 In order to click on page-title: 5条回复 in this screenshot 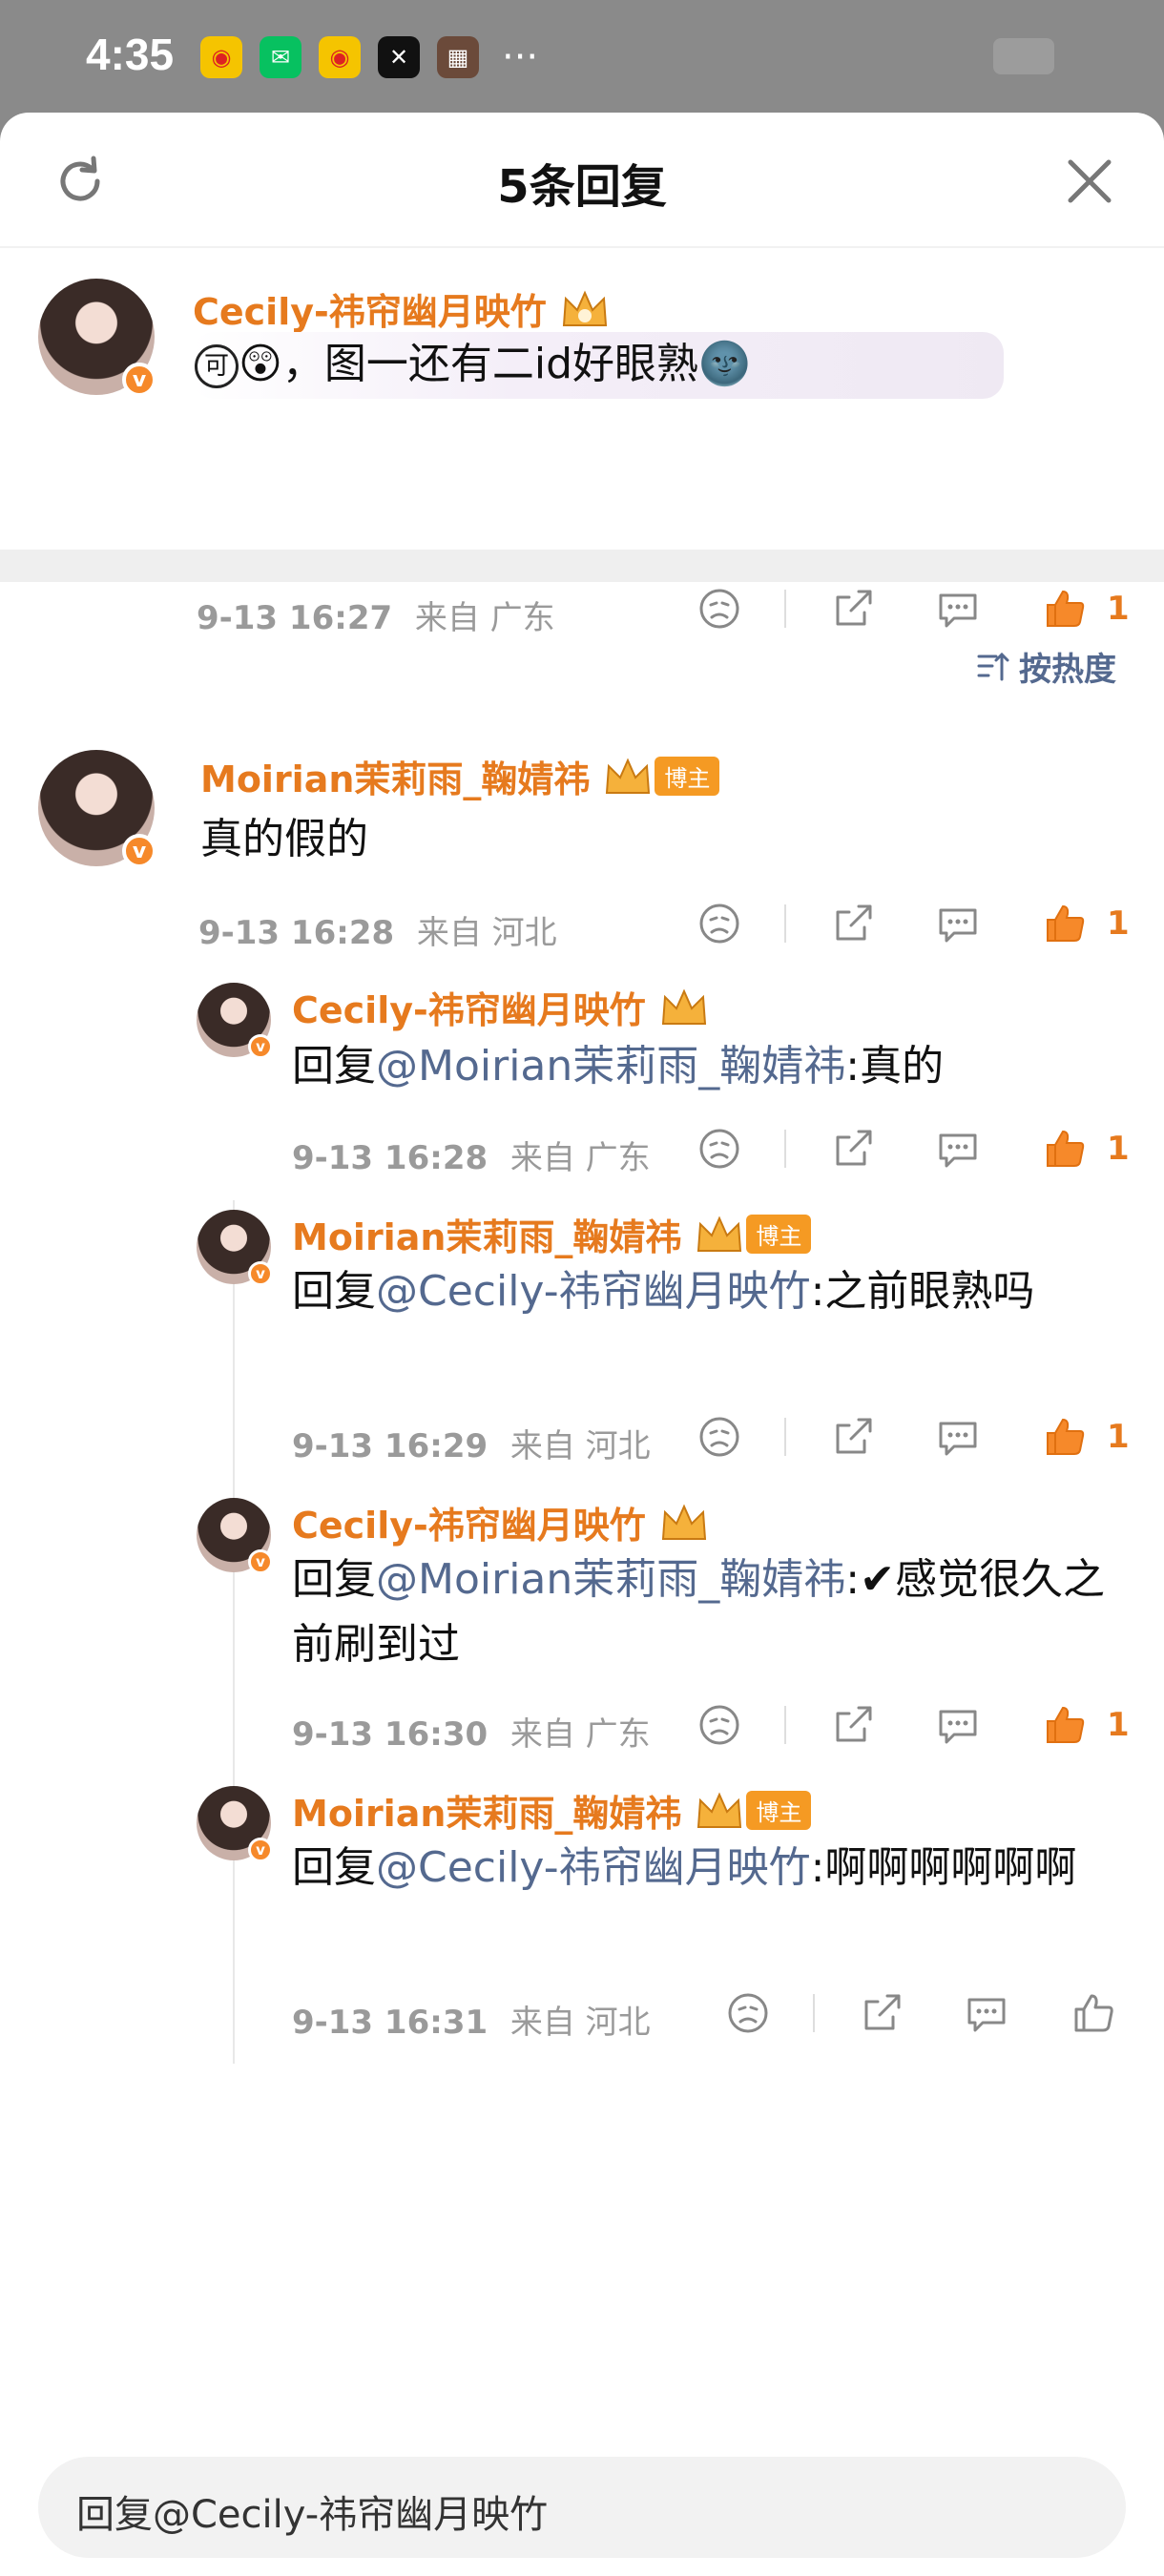, I will do `click(582, 187)`.